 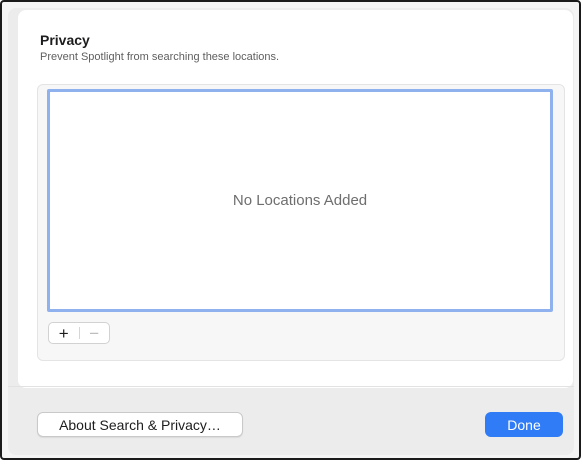 I want to click on remove-location-button: −, so click(x=95, y=333).